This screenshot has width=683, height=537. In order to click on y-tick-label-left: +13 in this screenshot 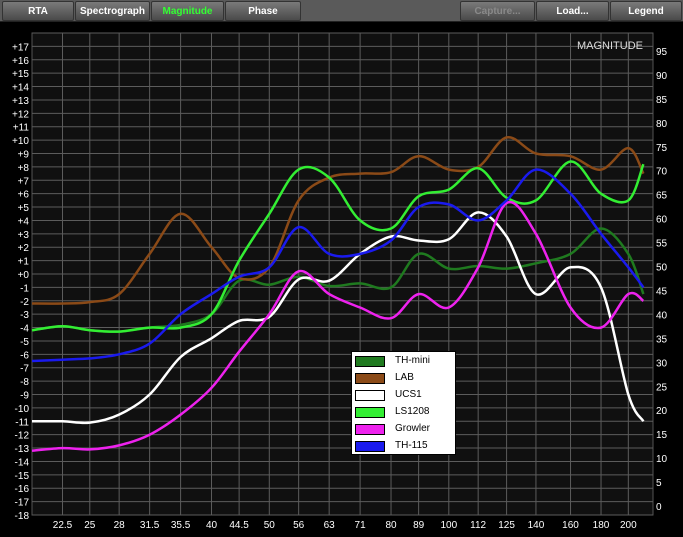, I will do `click(20, 101)`.